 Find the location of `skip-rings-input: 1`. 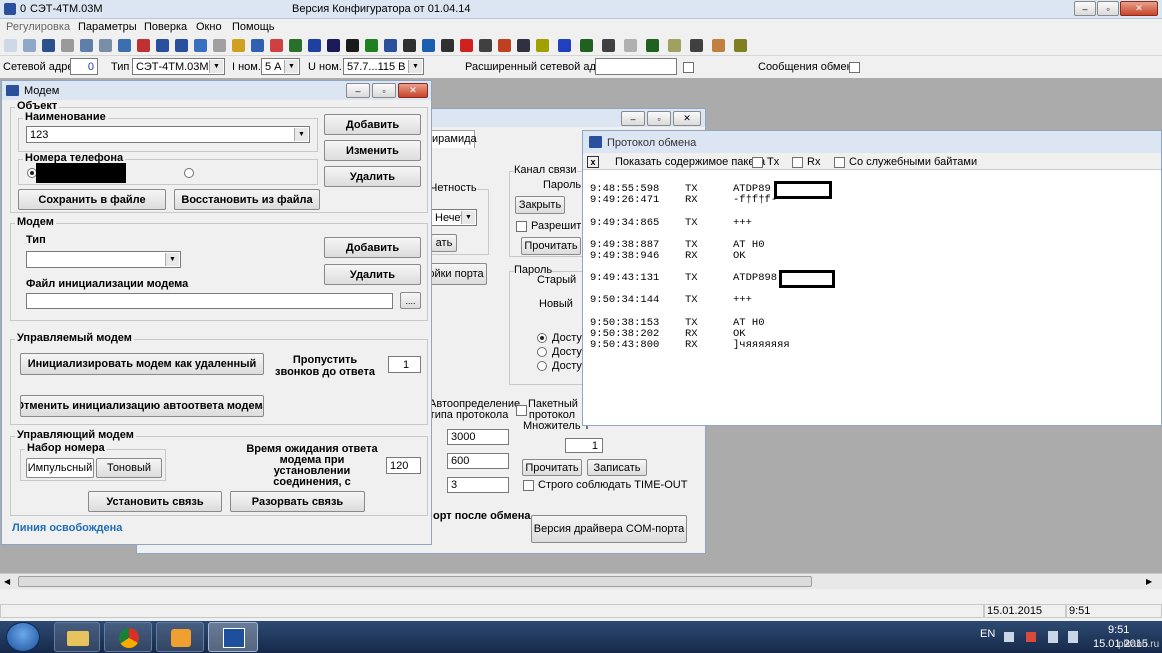

skip-rings-input: 1 is located at coordinates (404, 364).